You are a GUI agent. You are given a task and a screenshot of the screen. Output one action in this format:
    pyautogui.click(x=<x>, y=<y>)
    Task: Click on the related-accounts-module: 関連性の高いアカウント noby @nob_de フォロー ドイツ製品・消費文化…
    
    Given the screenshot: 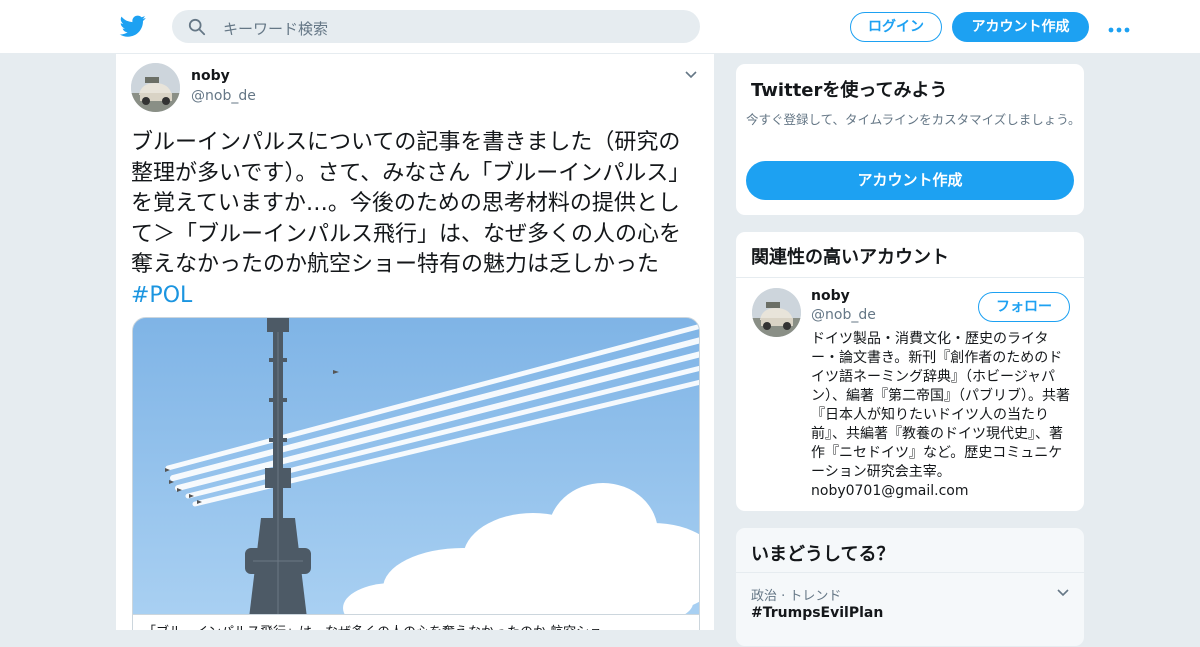 What is the action you would take?
    pyautogui.click(x=910, y=371)
    